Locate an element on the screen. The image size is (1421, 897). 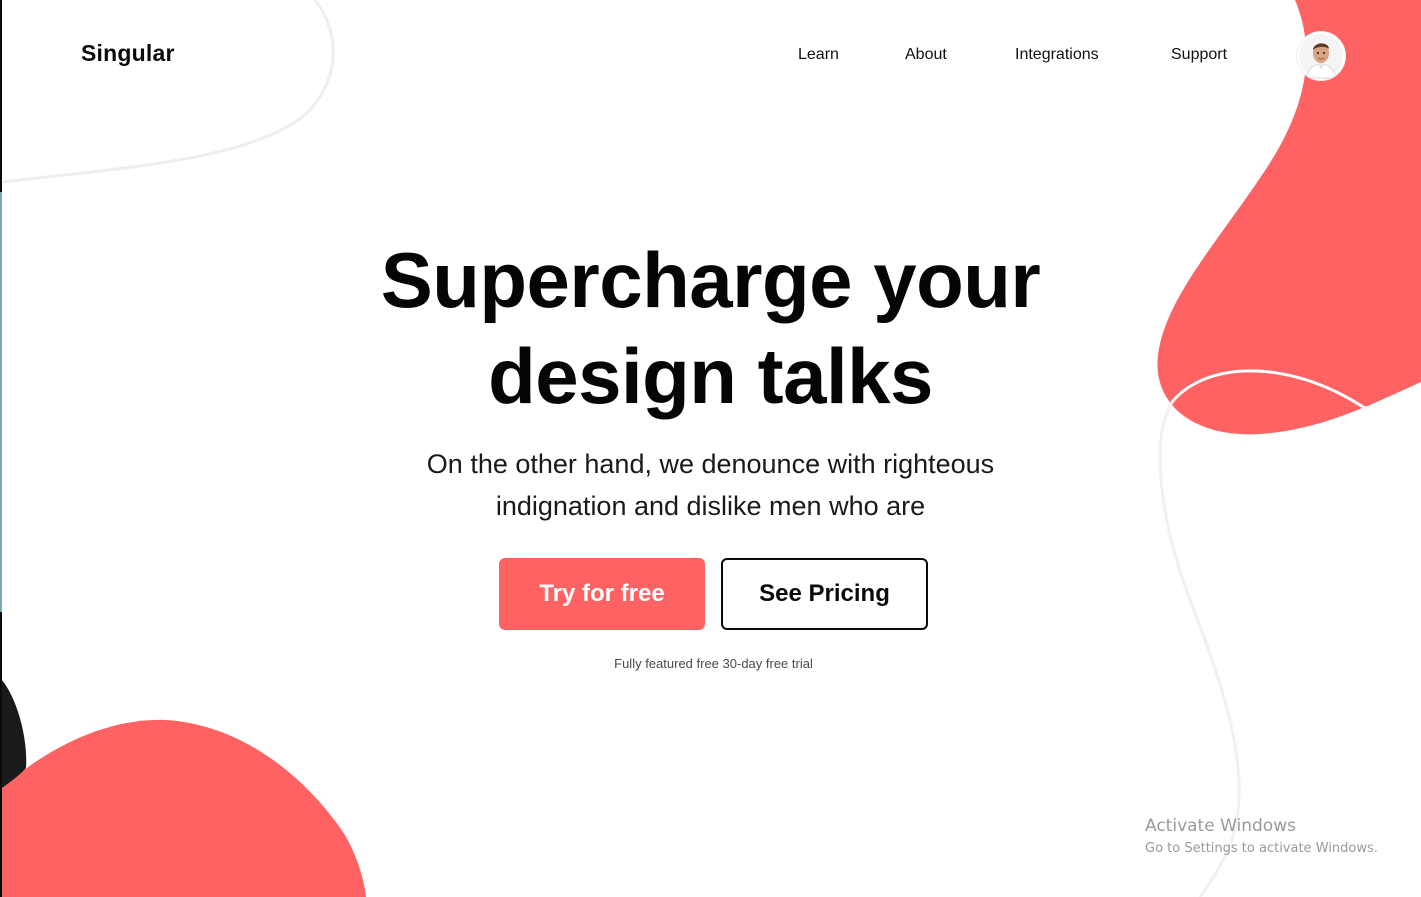
hero-title-line-2: design talks is located at coordinates (710, 376).